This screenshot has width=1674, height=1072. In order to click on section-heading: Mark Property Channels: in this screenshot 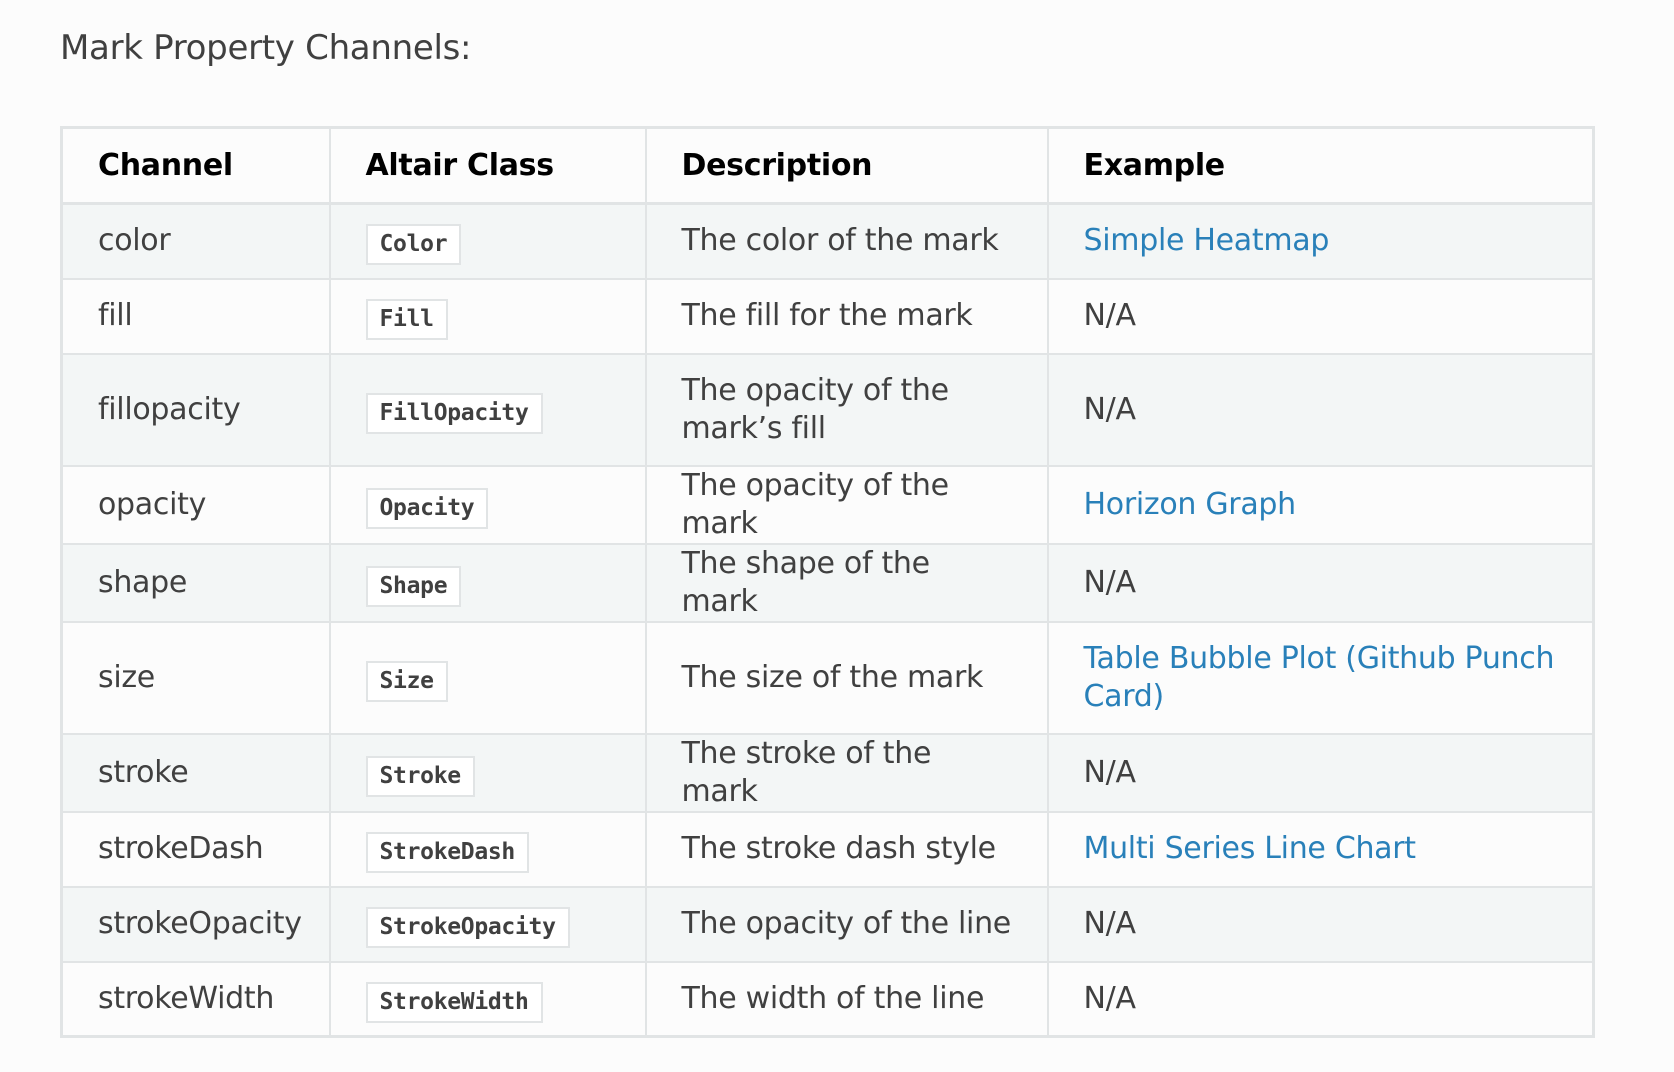, I will do `click(266, 48)`.